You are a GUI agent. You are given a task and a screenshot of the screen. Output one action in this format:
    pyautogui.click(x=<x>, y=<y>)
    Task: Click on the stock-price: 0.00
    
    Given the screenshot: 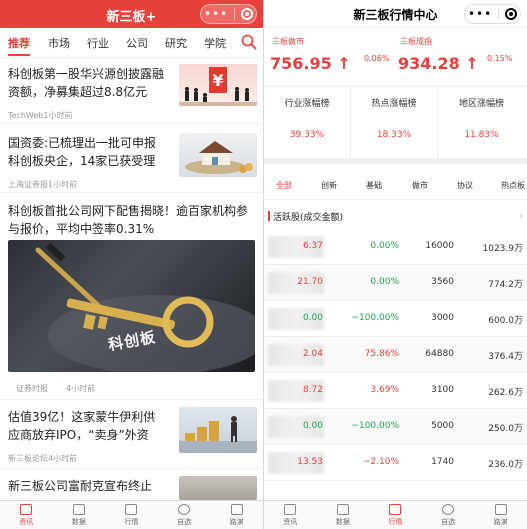 What is the action you would take?
    pyautogui.click(x=312, y=426)
    